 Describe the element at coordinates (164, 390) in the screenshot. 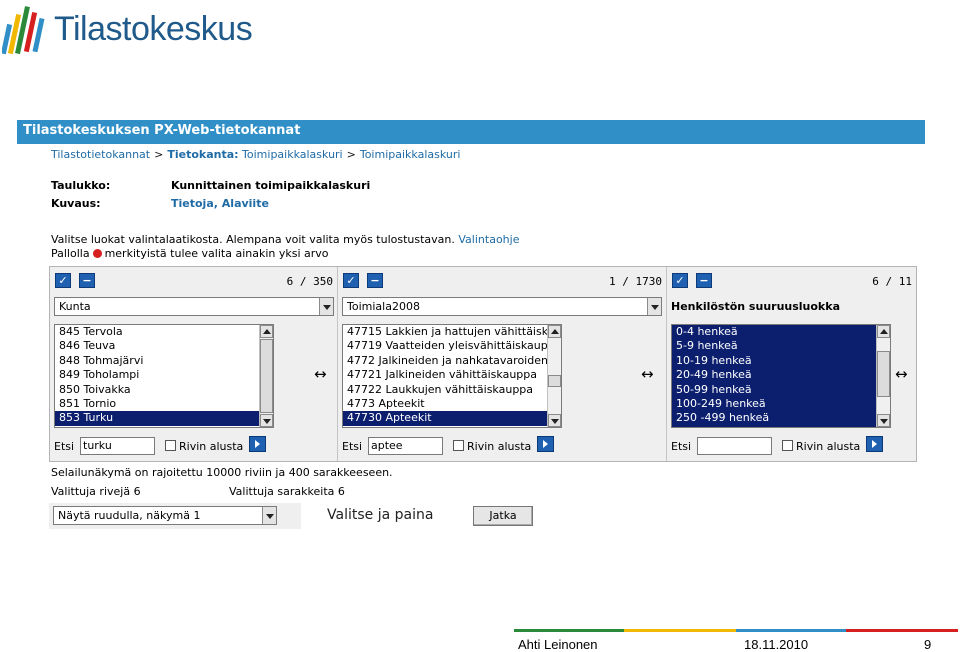

I see `list-item: 850 Toivakka` at that location.